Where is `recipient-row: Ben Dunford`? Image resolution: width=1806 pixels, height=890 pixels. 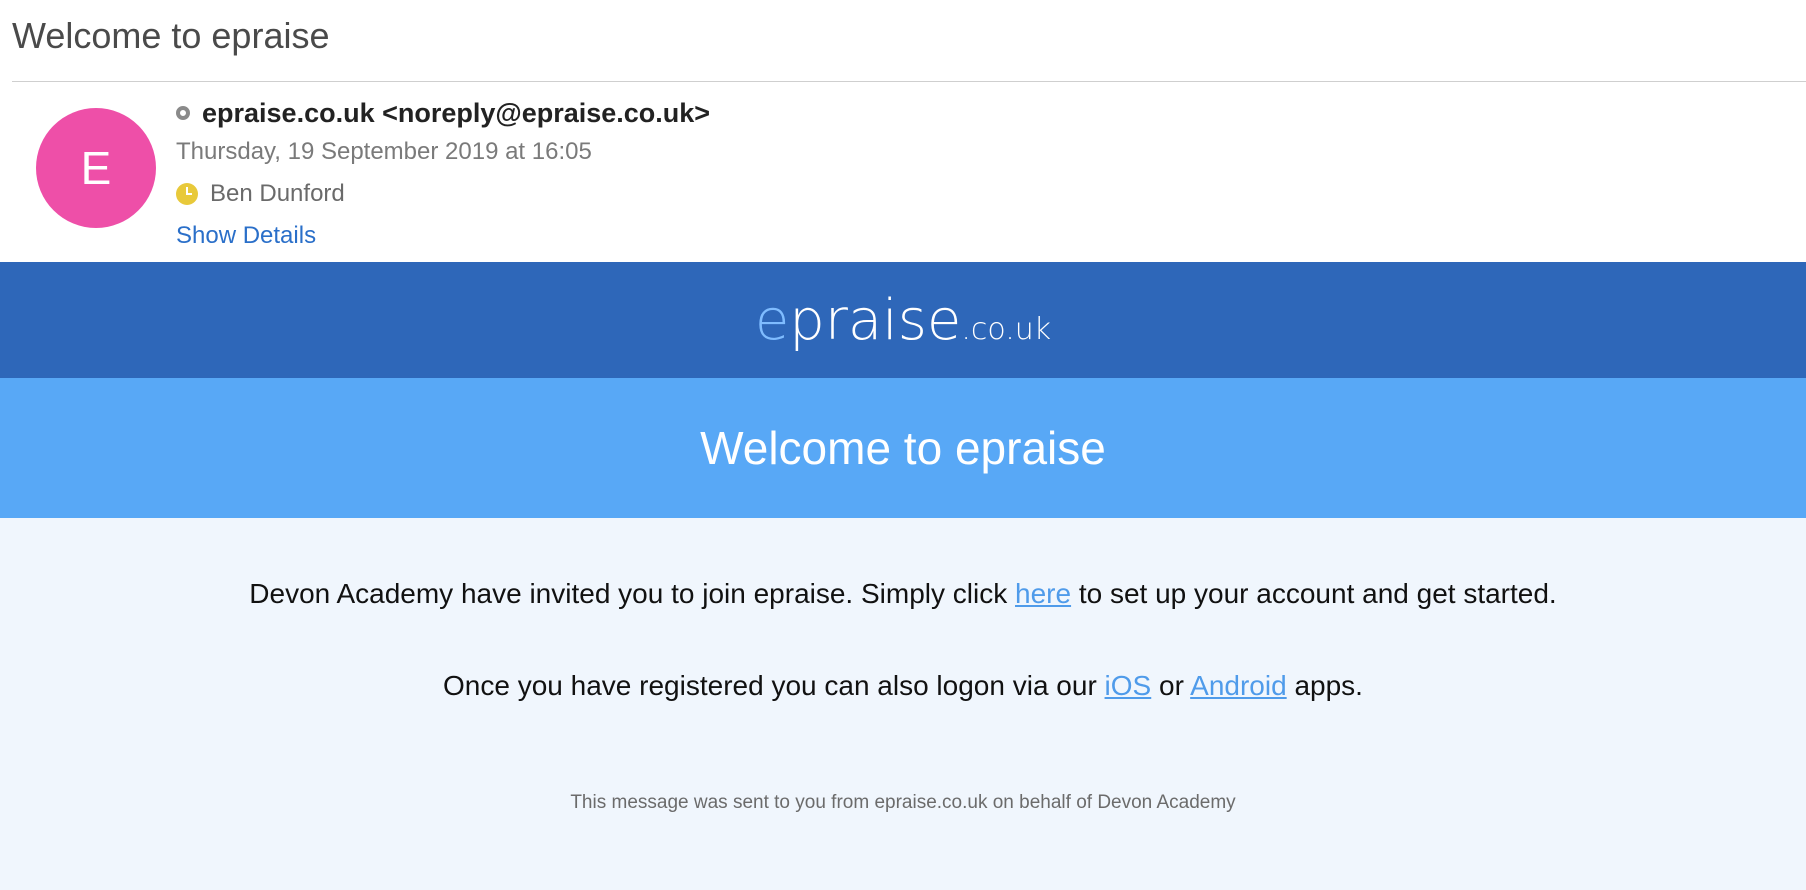
recipient-row: Ben Dunford is located at coordinates (443, 194).